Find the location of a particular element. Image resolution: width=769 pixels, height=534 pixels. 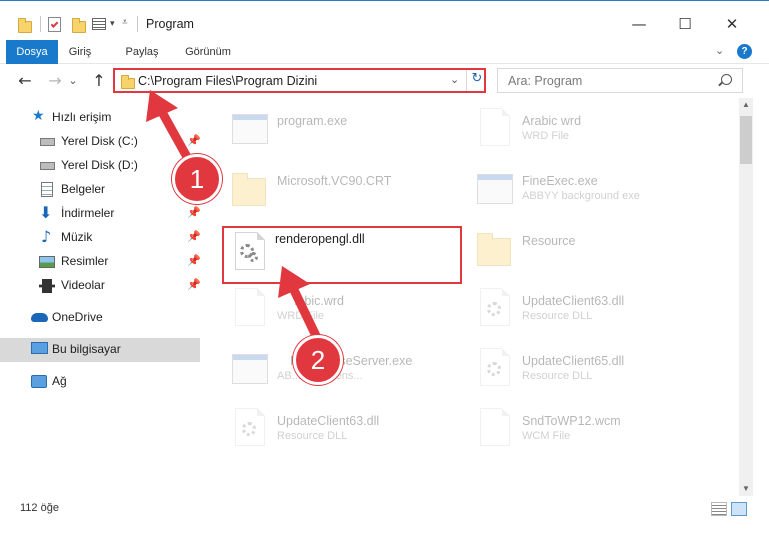

ribbon-expand-icon: ⌄ is located at coordinates (719, 50).